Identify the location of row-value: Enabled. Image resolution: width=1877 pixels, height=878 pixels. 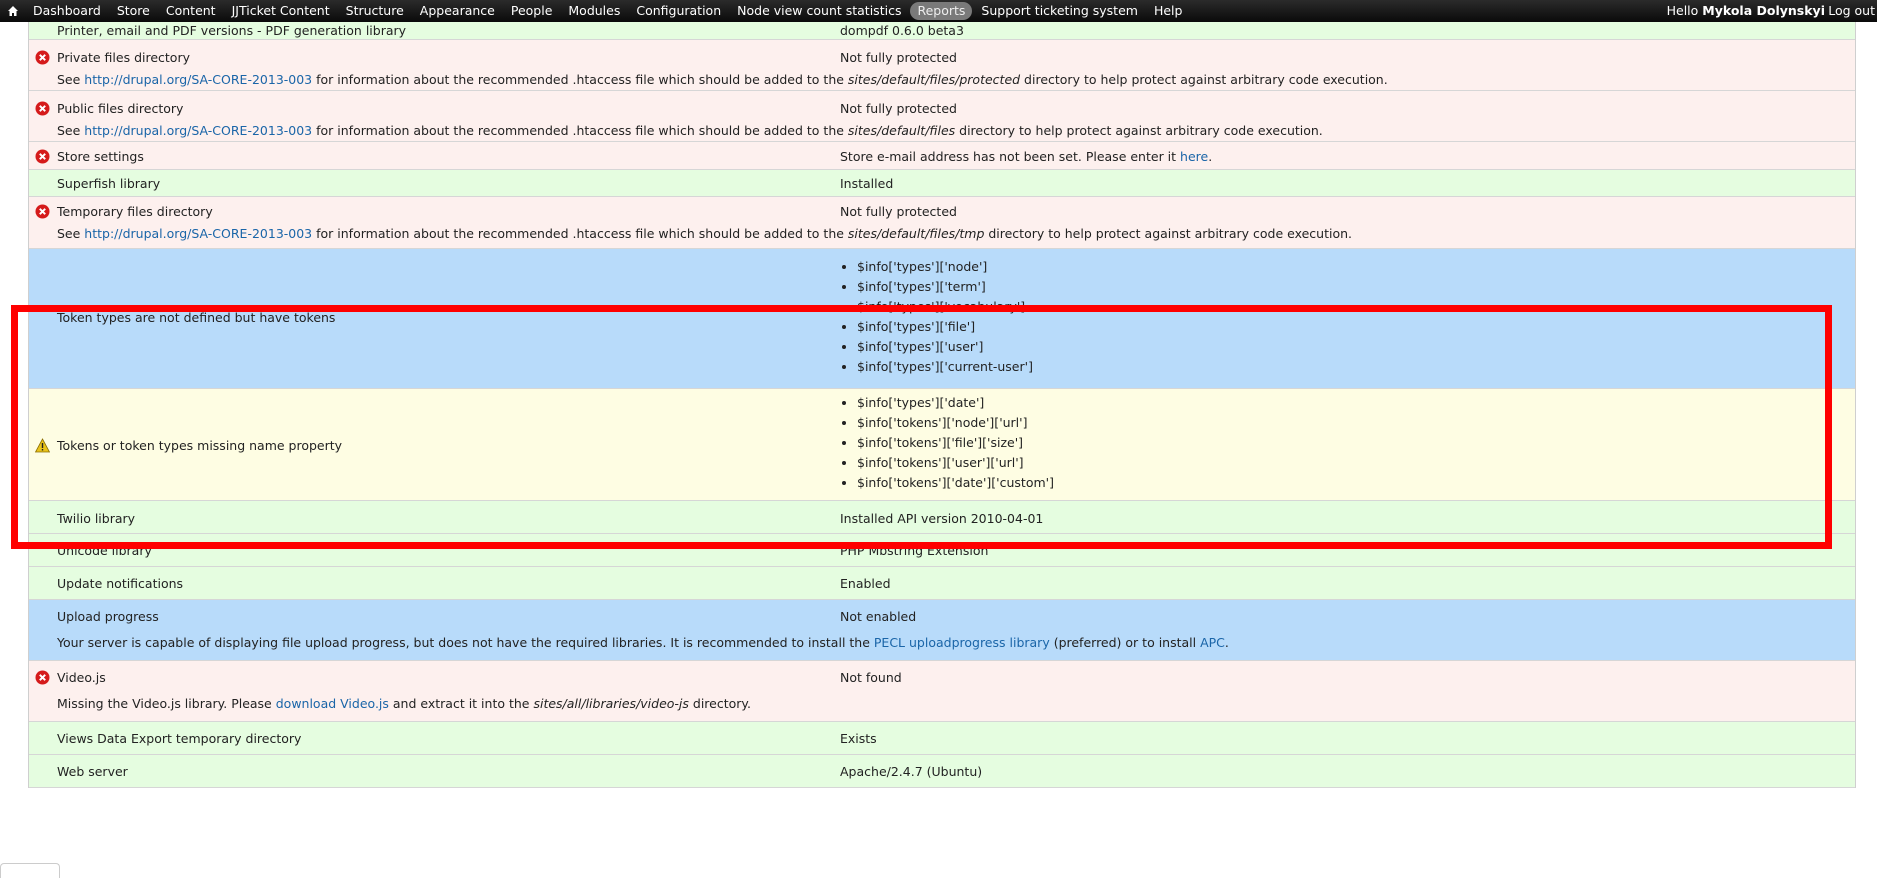
(865, 583).